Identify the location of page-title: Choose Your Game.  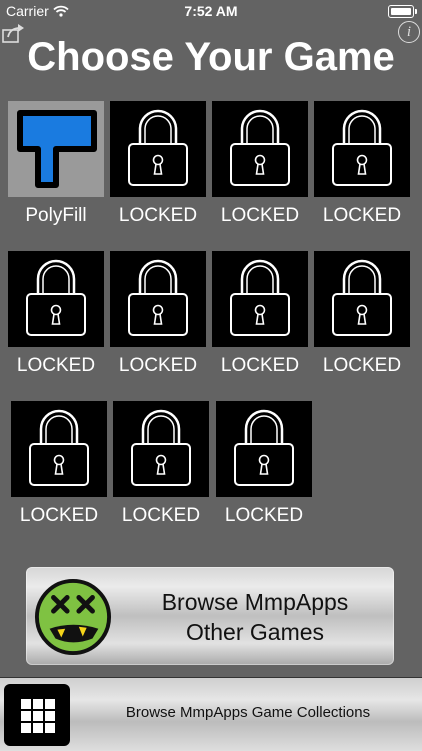
(211, 57).